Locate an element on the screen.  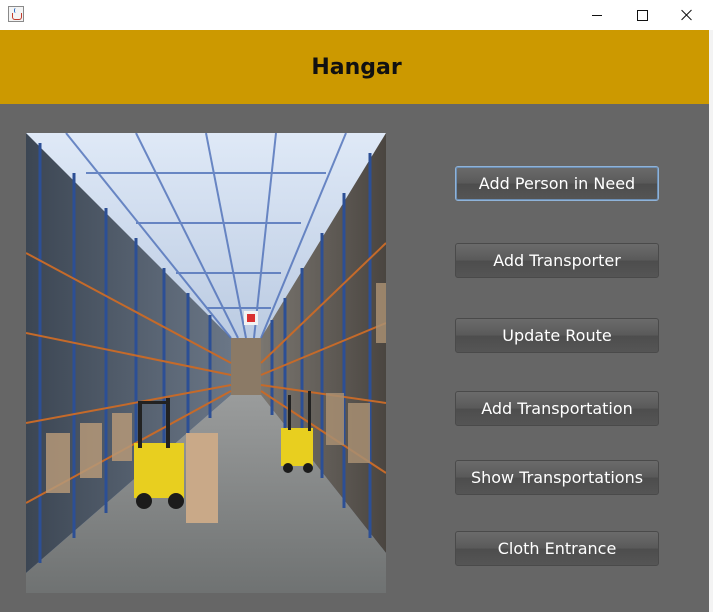
maximize-button is located at coordinates (642, 15).